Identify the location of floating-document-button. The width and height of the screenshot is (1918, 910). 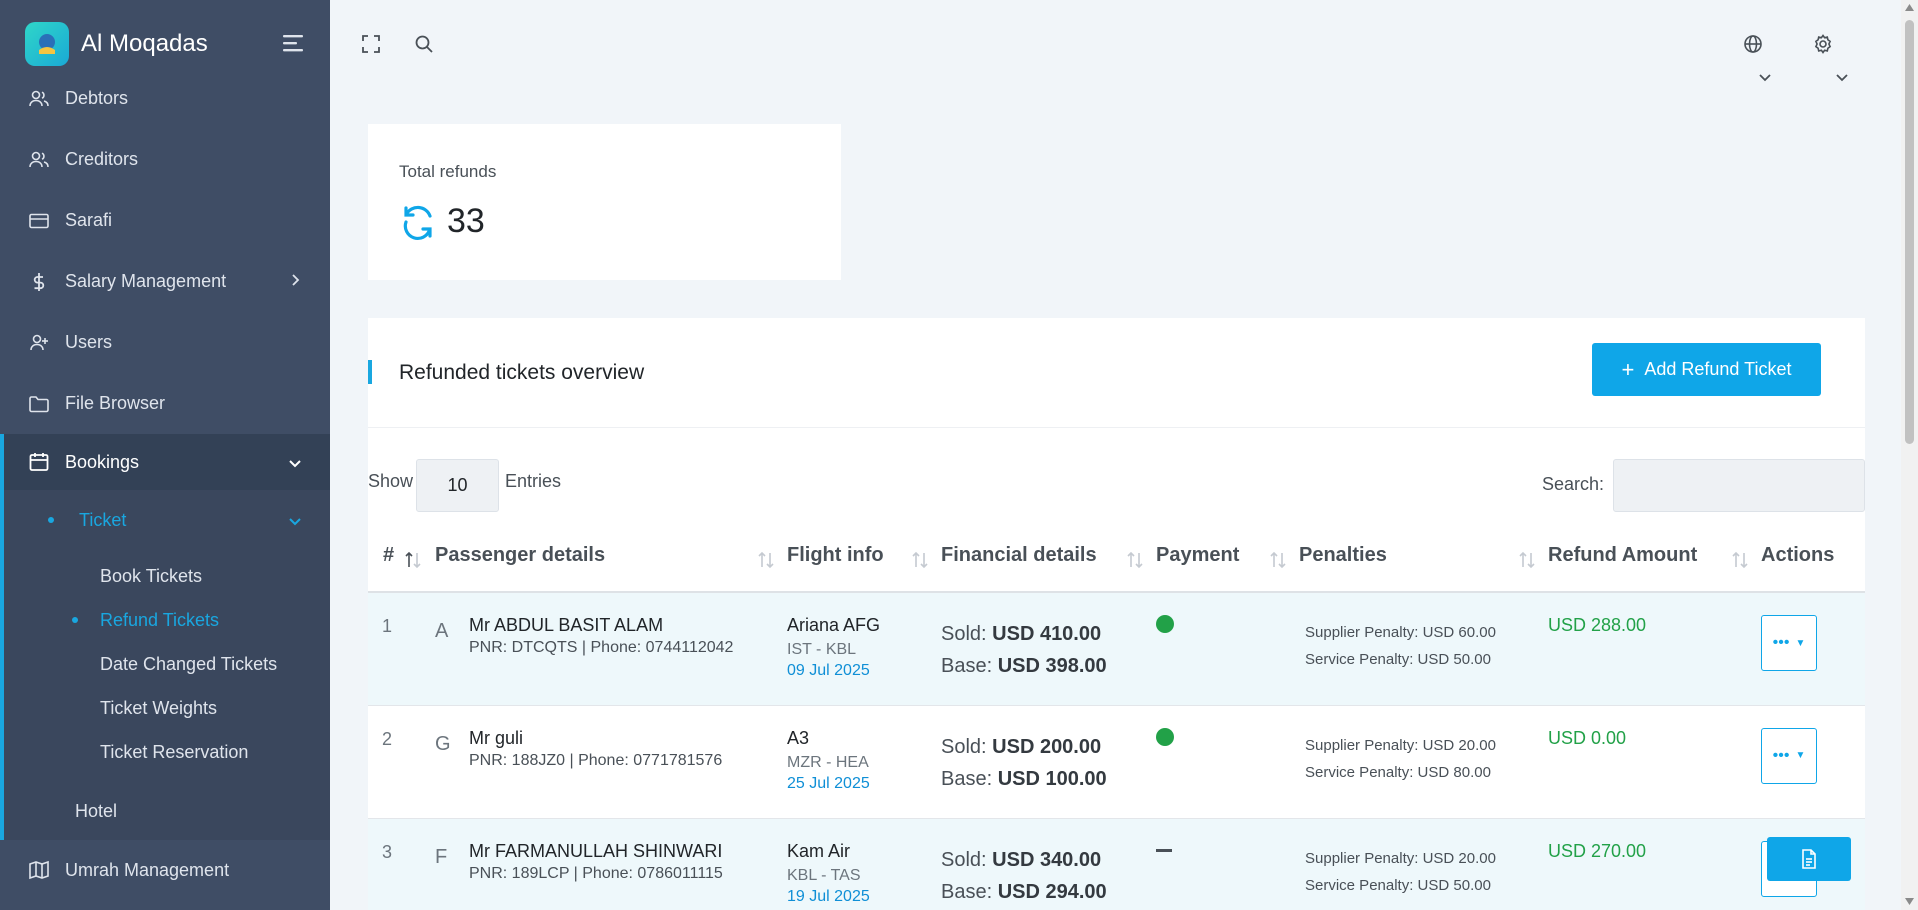
(1809, 859).